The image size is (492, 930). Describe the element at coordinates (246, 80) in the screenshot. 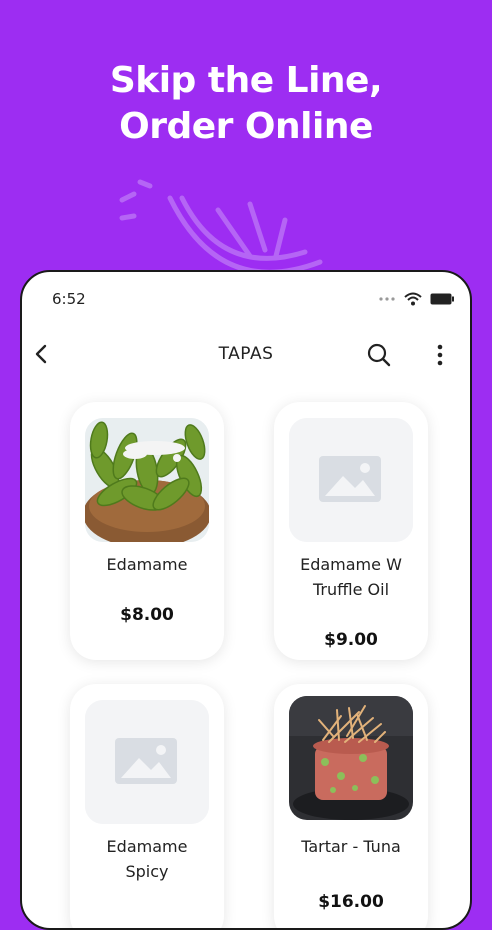

I see `headline-line-1: Skip the Line,` at that location.